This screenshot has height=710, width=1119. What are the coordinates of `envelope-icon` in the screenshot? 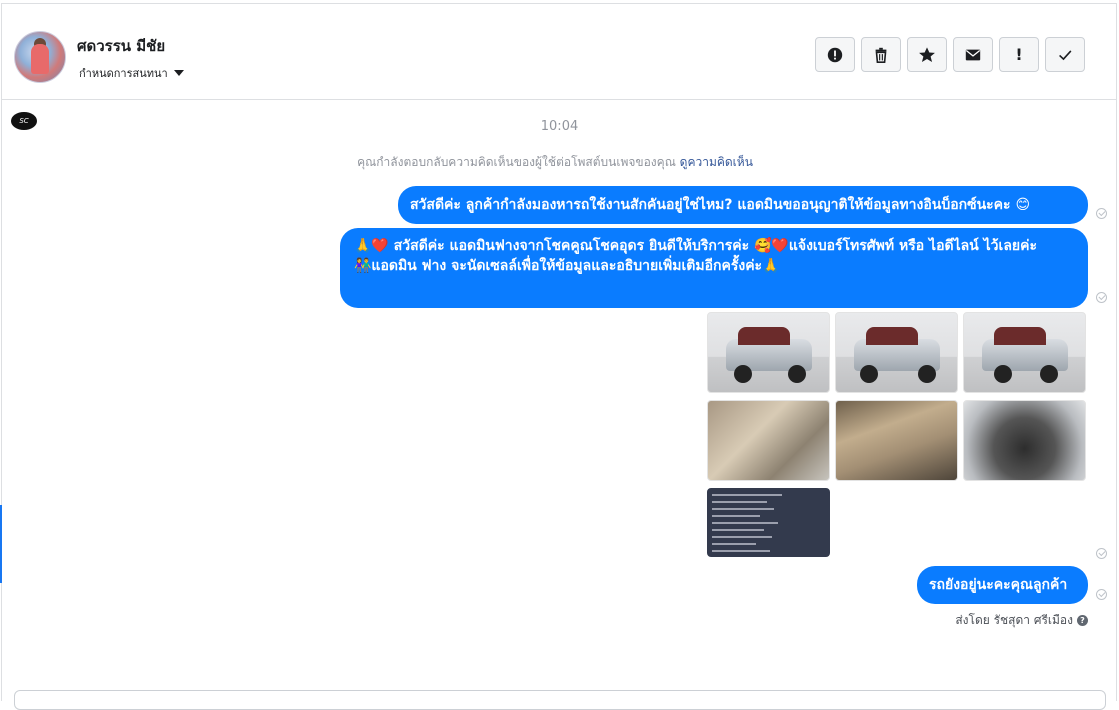 It's located at (973, 54).